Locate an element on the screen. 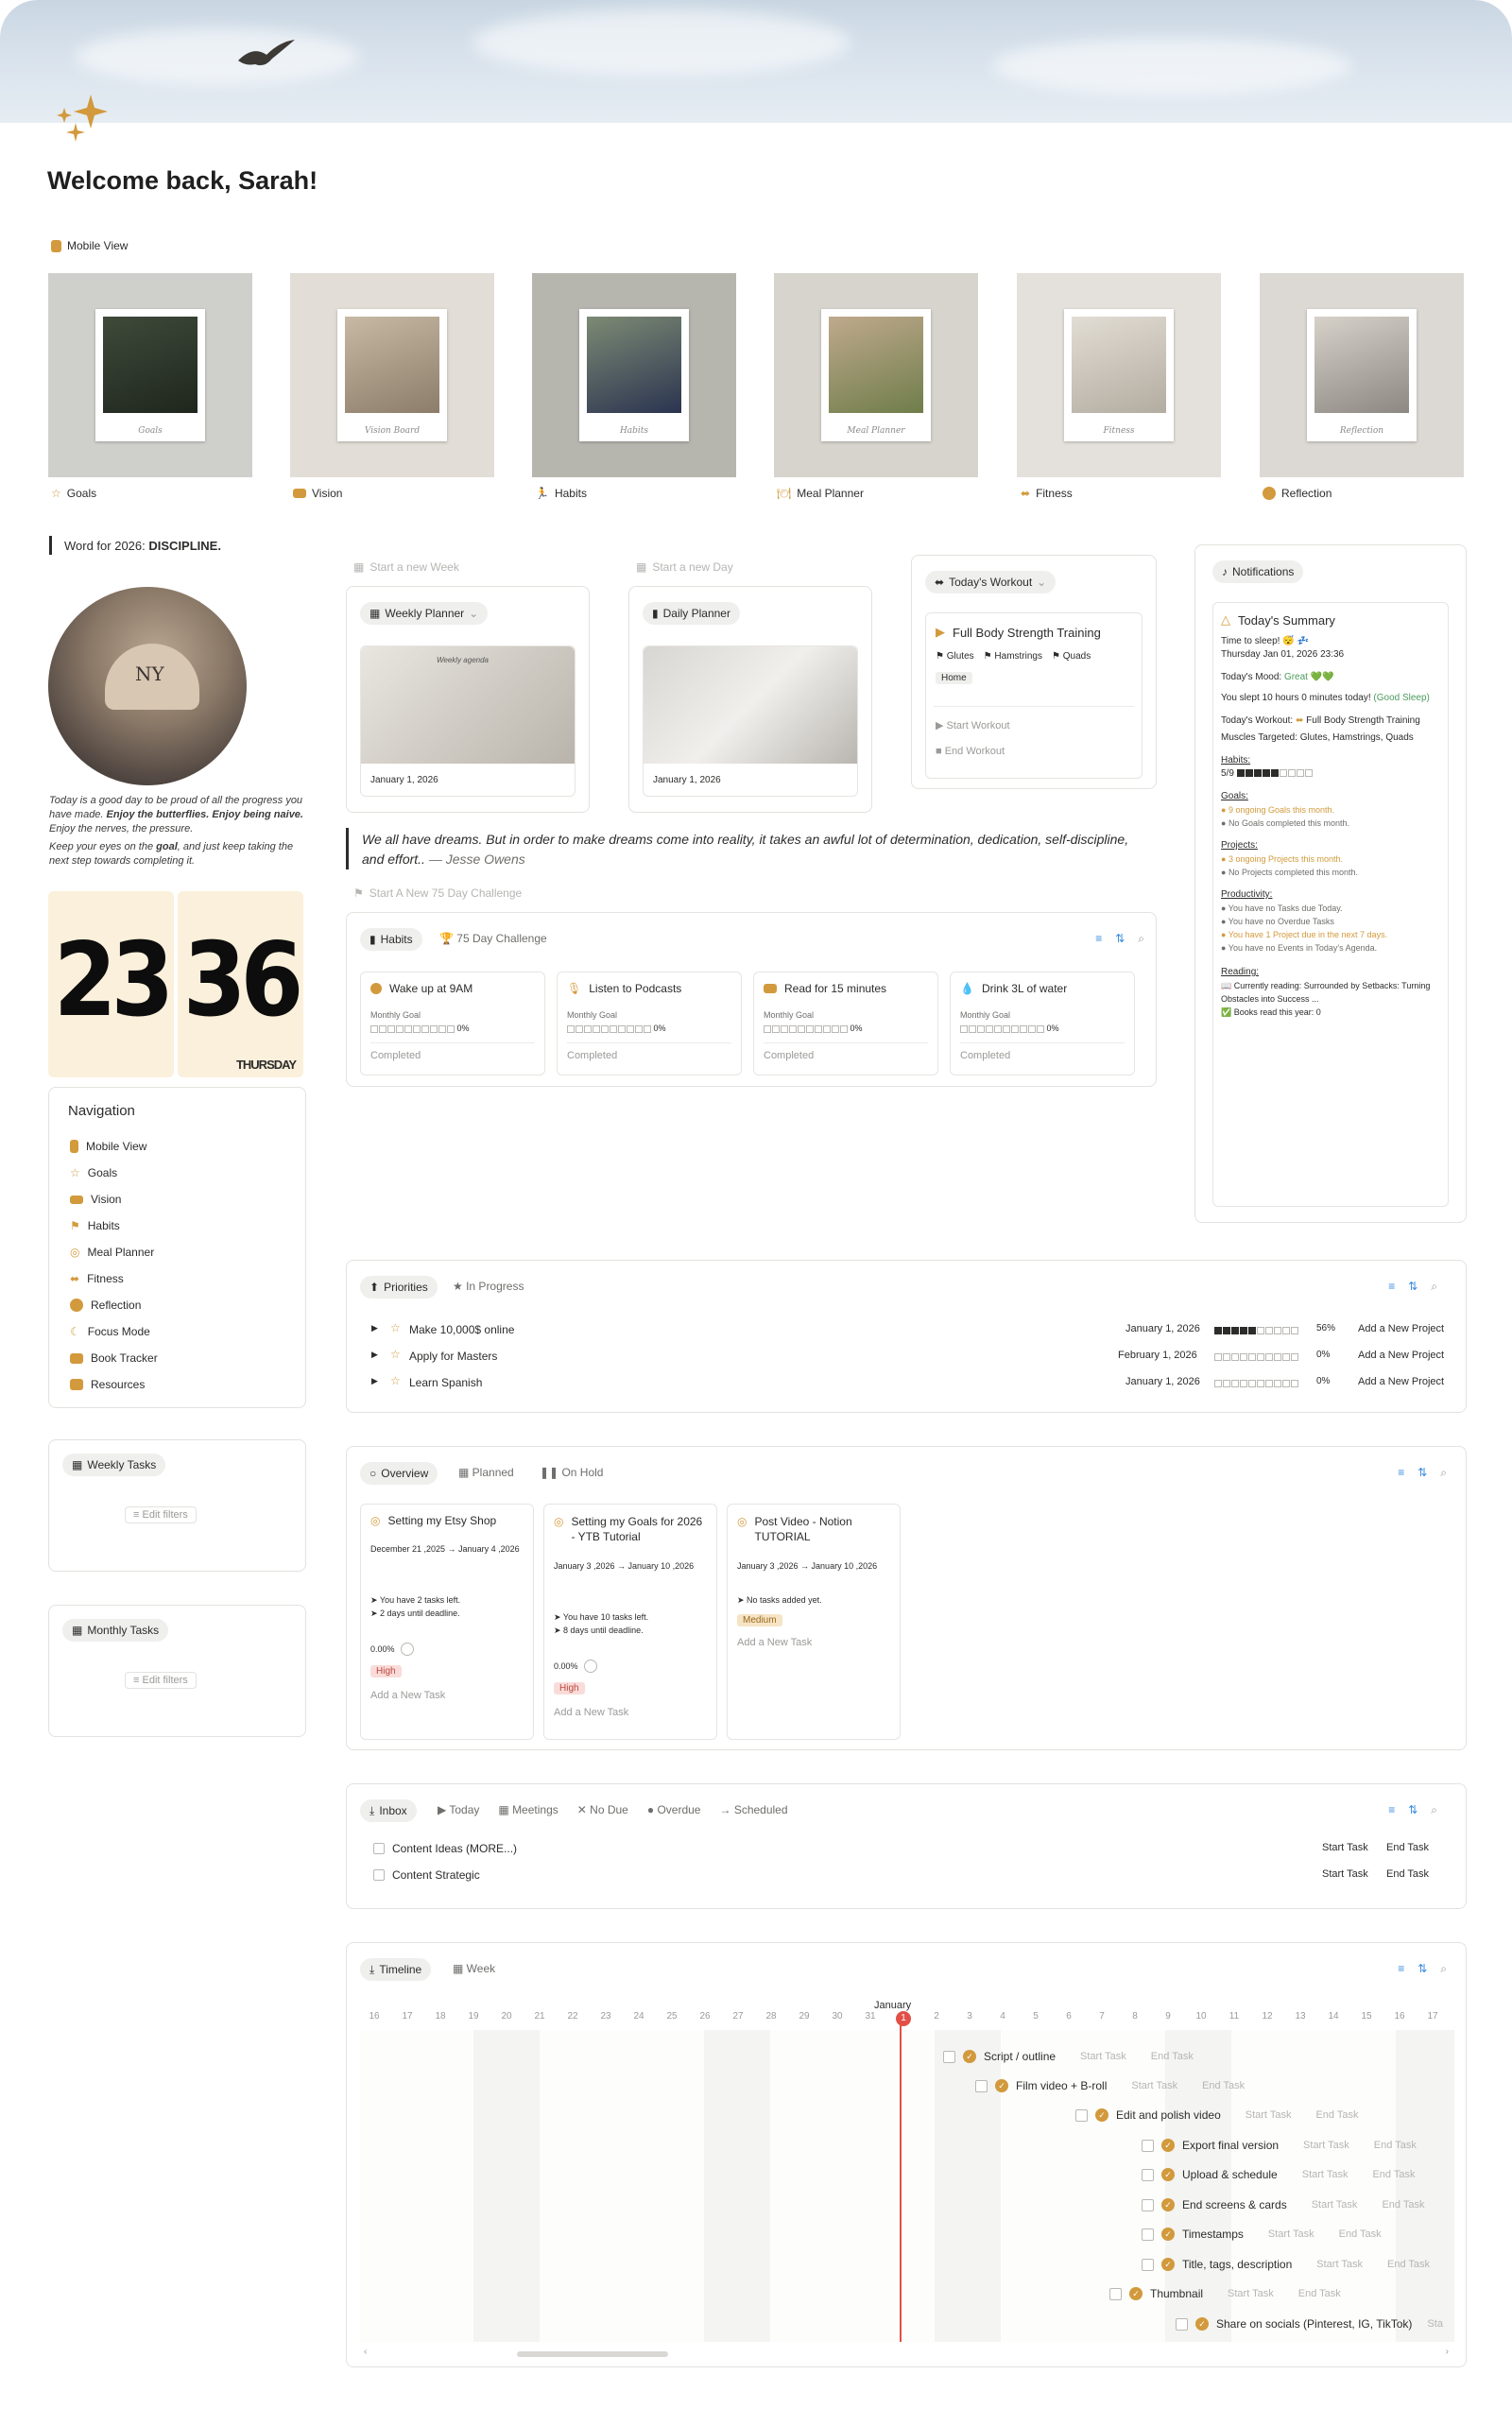  gallery-link-reflection: Reflection is located at coordinates (1297, 494).